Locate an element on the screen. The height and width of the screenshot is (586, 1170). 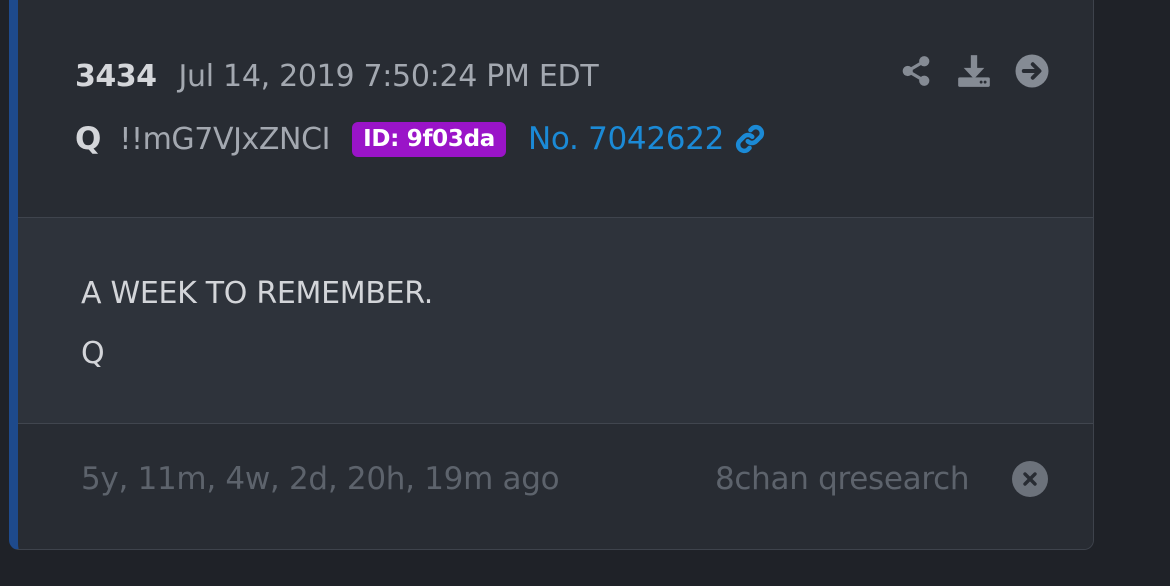
close-button is located at coordinates (1030, 479).